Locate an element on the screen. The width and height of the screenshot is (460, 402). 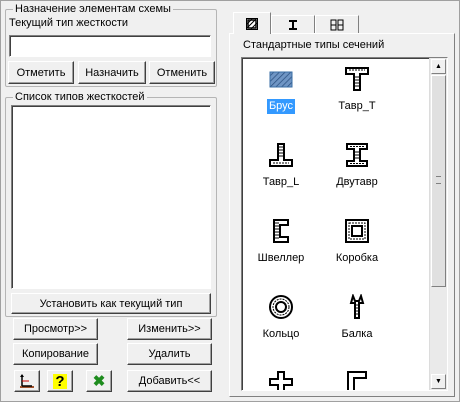
grip-icon is located at coordinates (438, 180).